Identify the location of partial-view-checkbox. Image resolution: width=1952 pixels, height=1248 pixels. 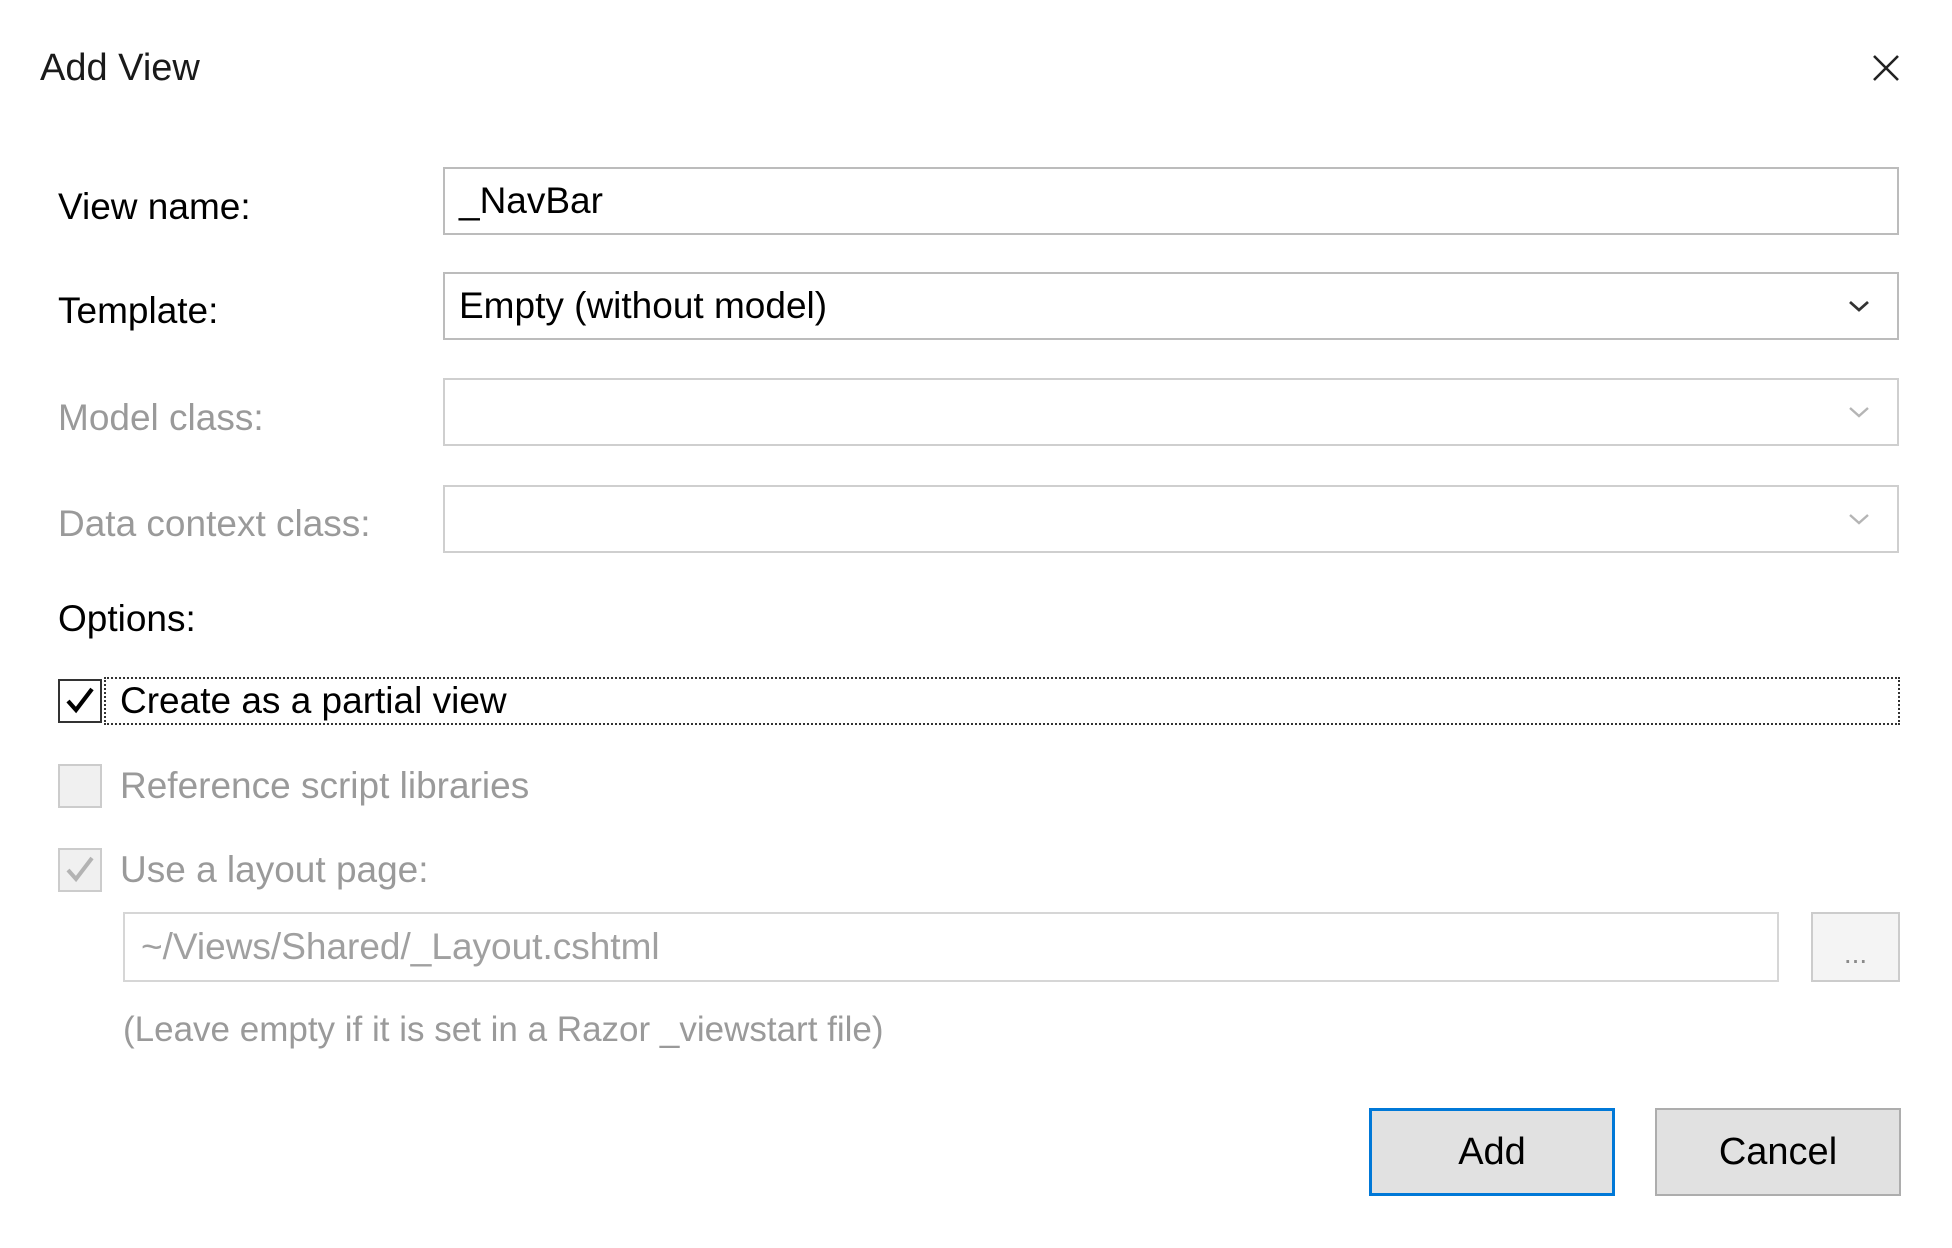
(80, 701).